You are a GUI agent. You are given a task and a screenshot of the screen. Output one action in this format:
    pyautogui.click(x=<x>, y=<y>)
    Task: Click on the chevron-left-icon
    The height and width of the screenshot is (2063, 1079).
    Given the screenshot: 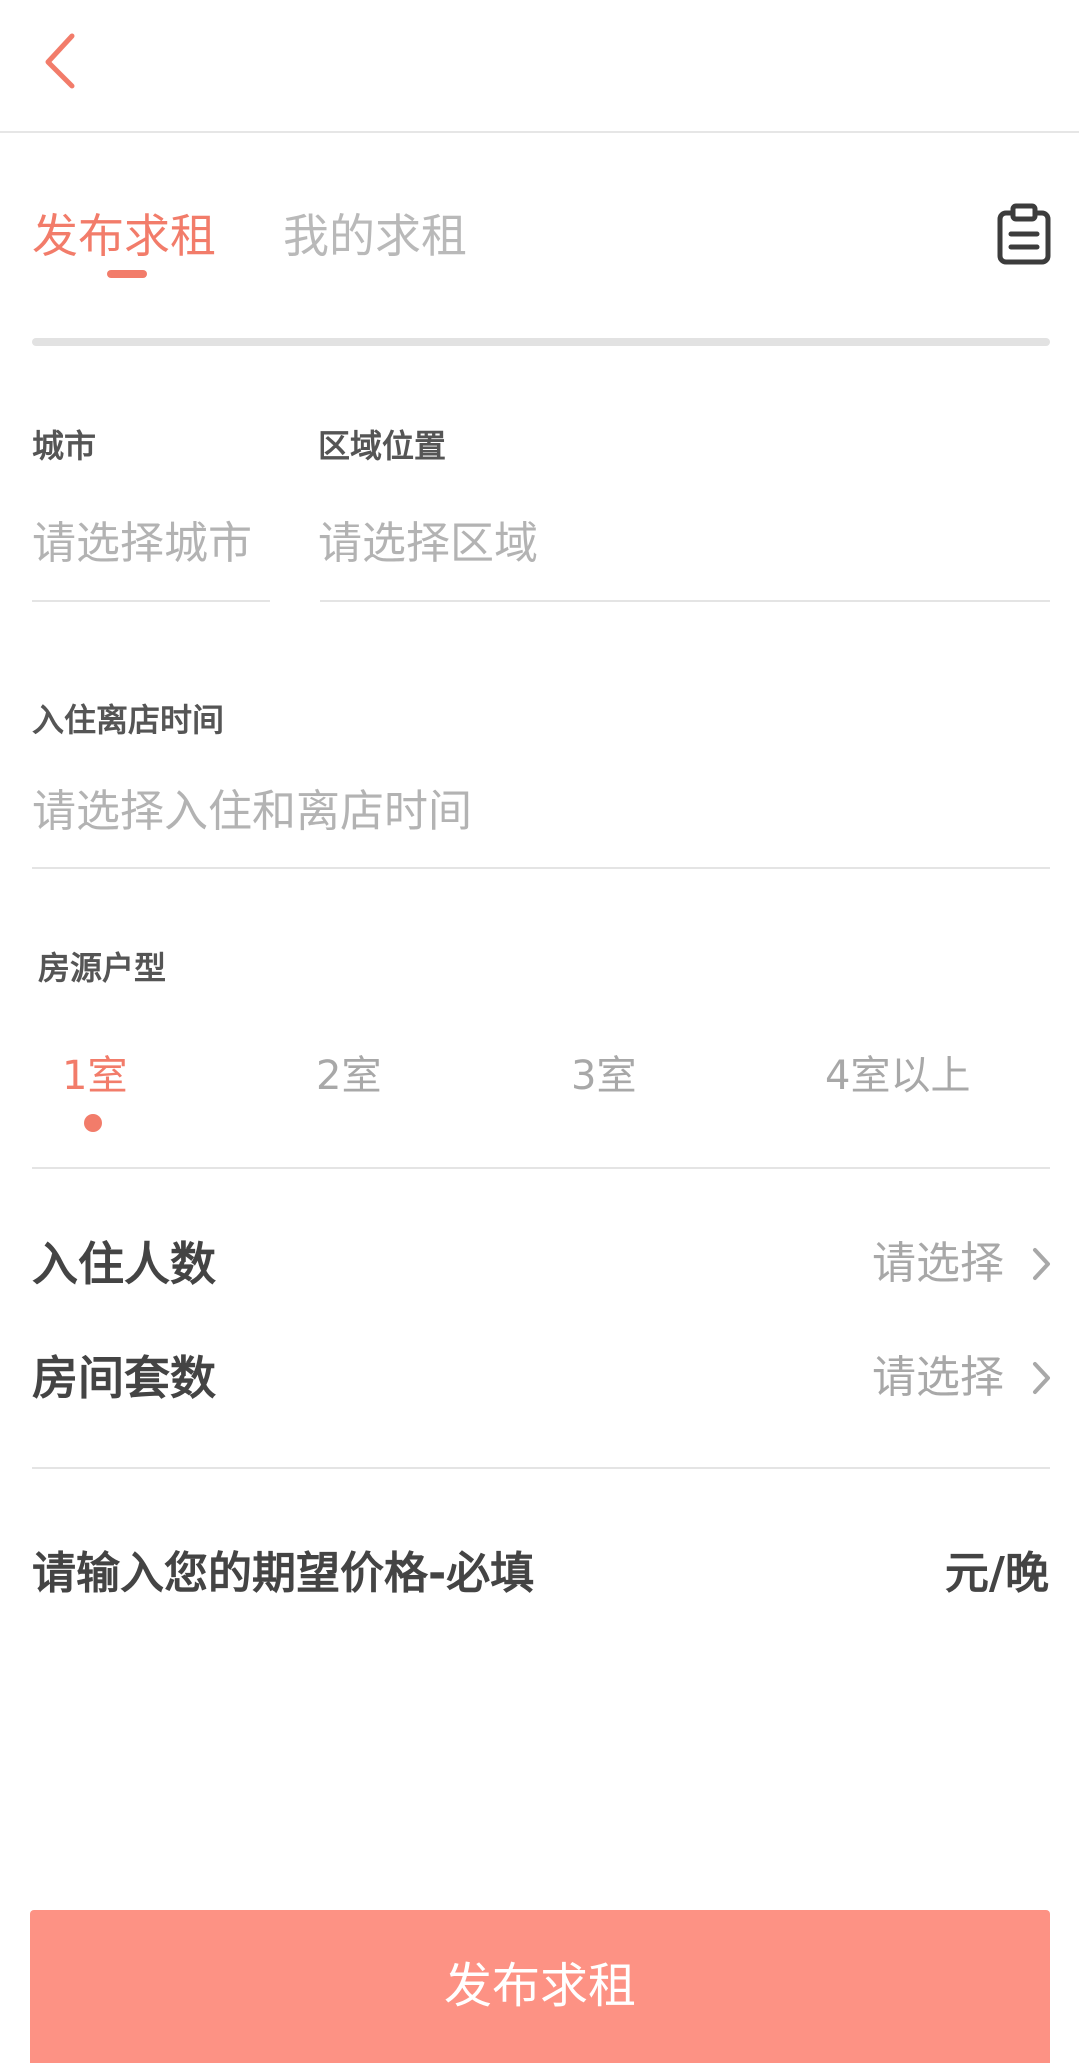 What is the action you would take?
    pyautogui.click(x=60, y=61)
    